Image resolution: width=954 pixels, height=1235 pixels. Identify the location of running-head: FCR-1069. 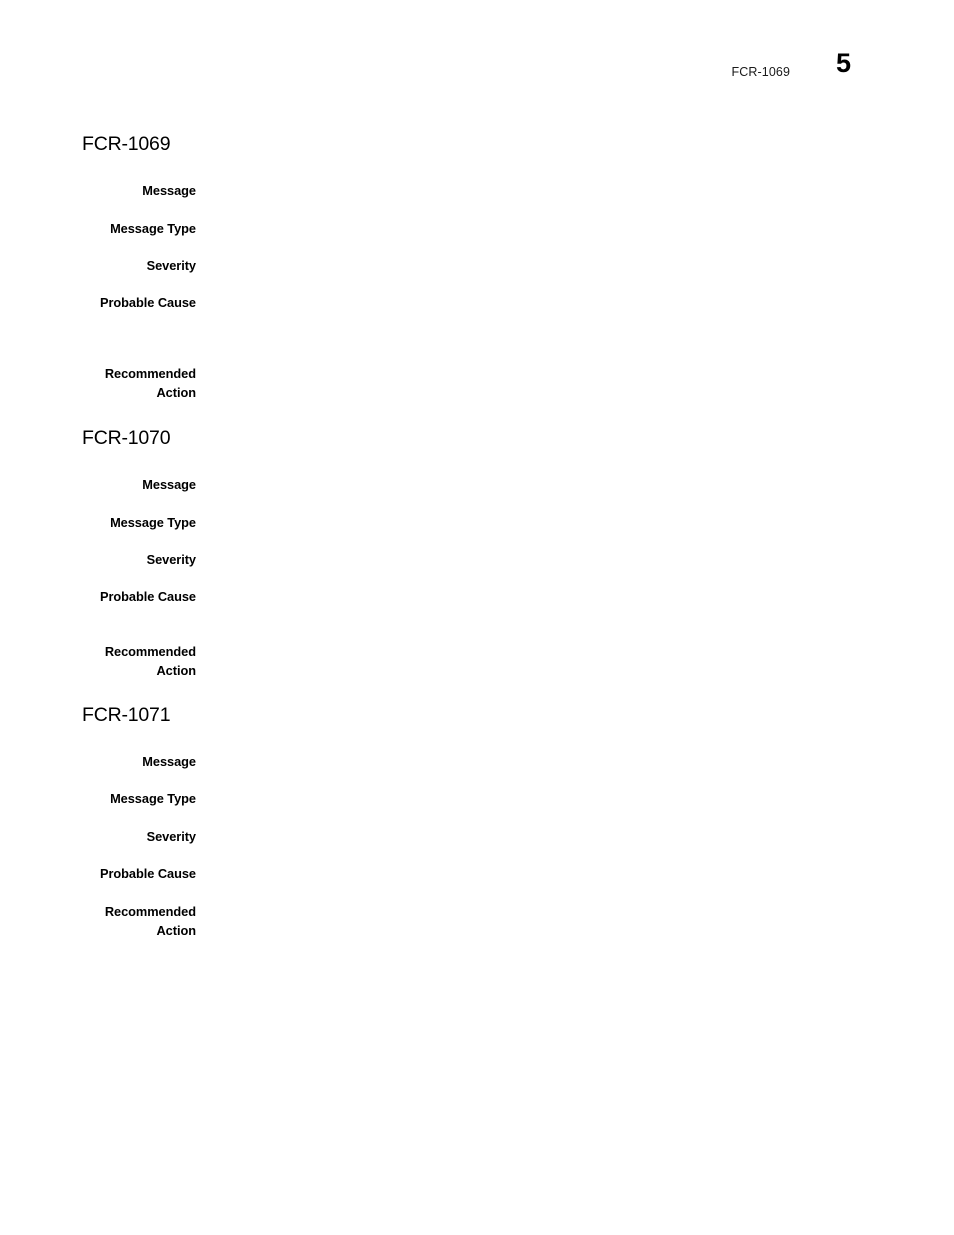
(760, 72).